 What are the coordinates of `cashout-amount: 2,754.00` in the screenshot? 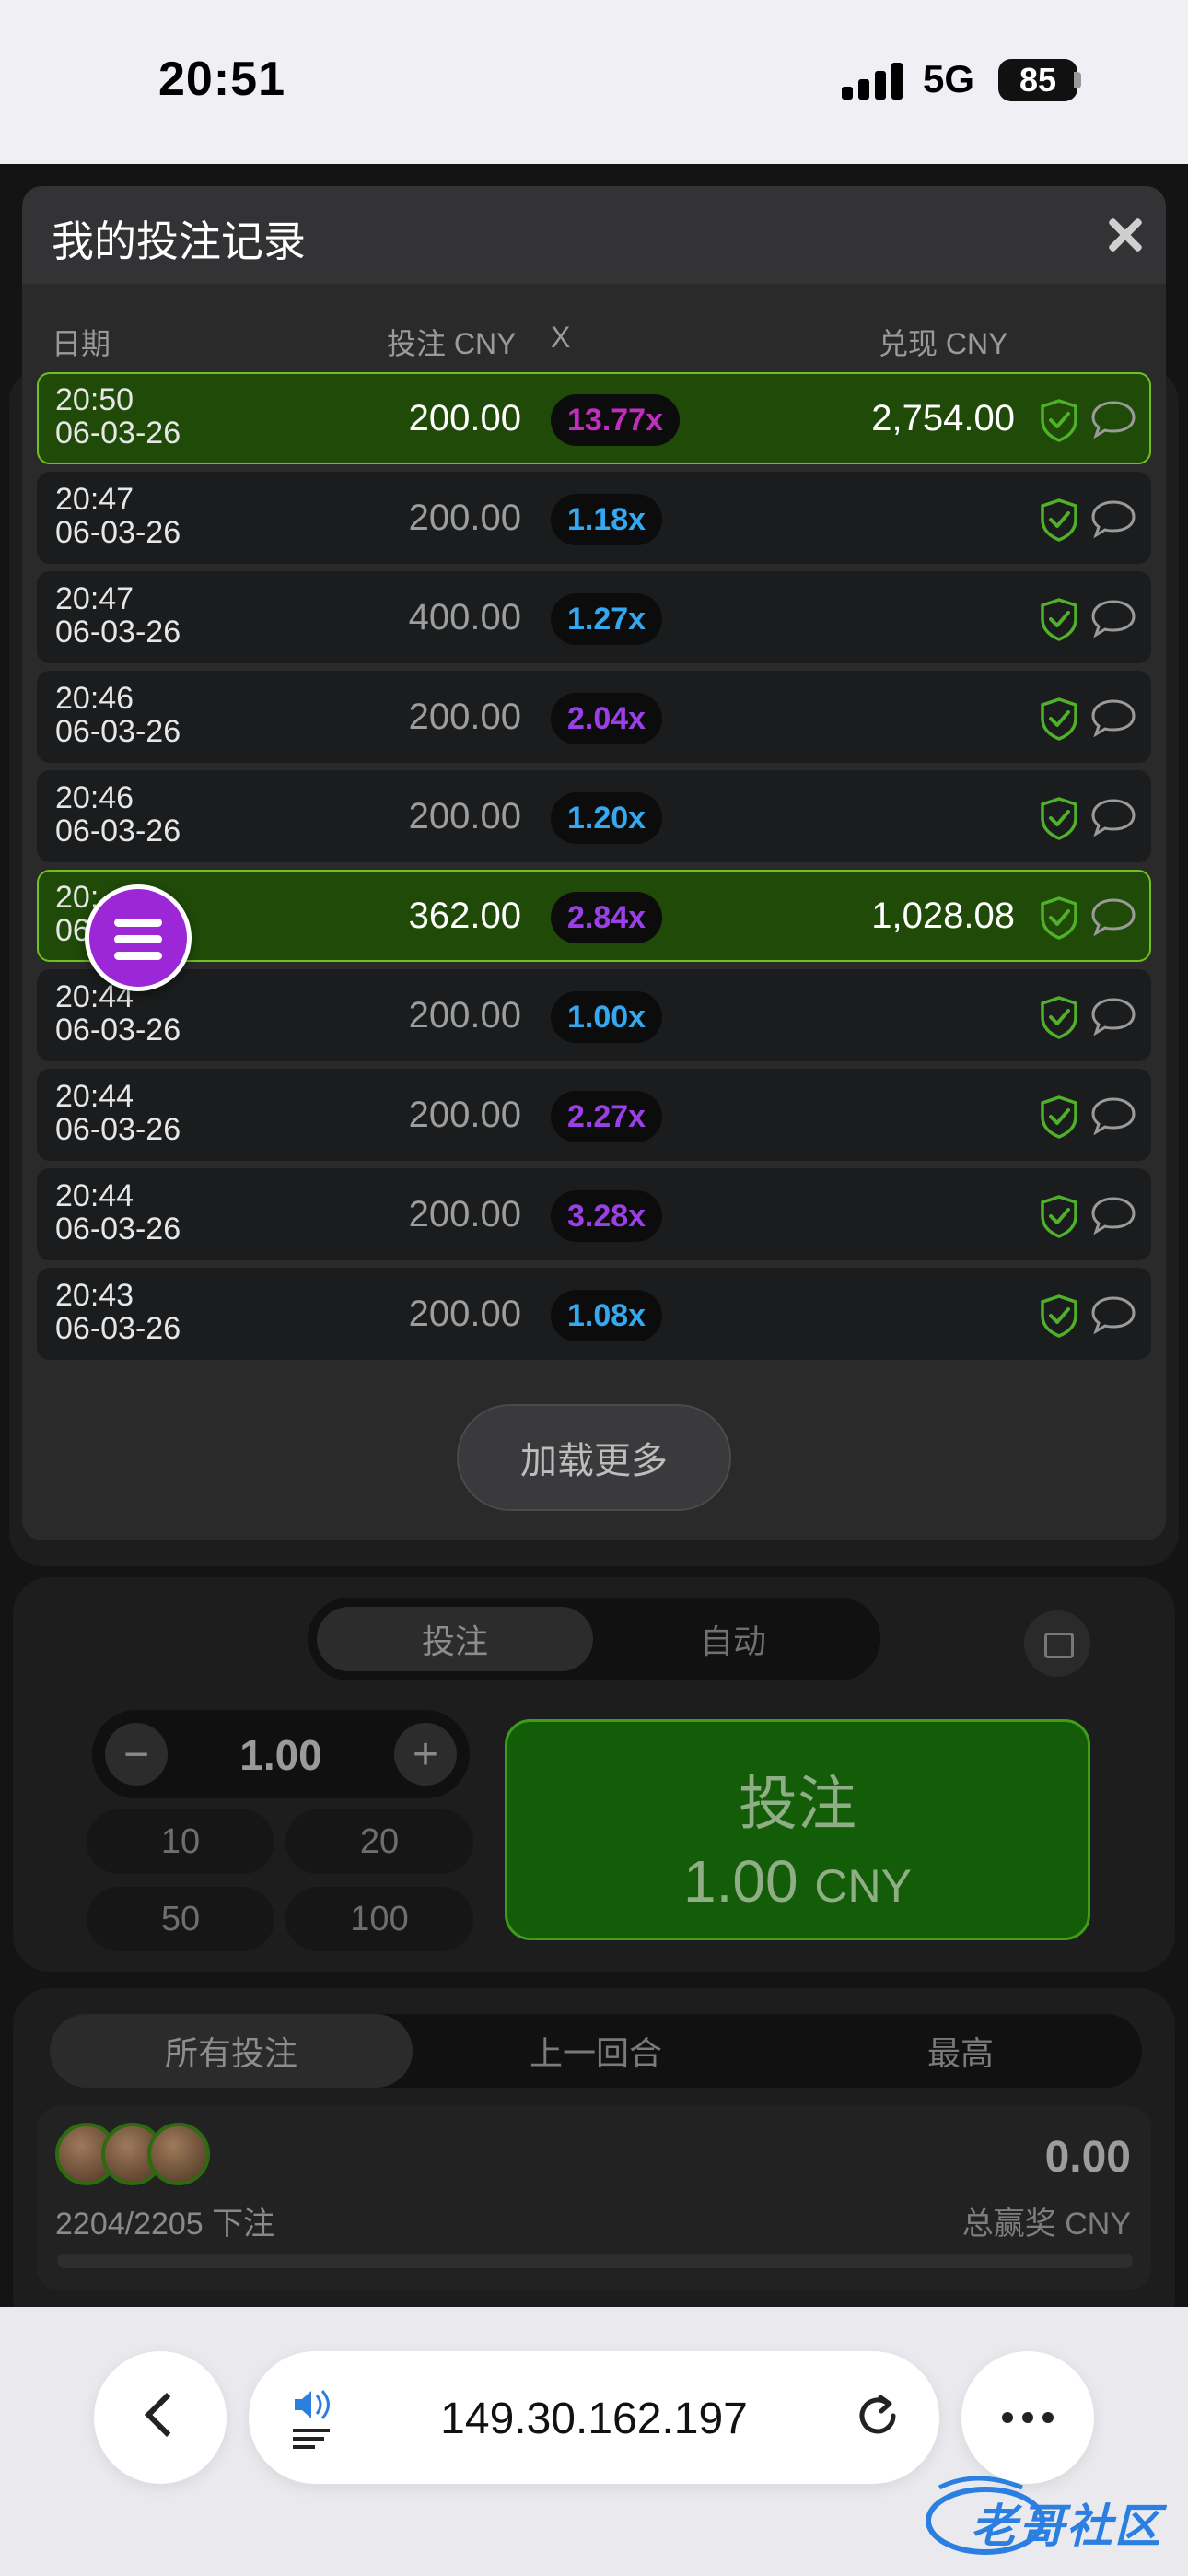 It's located at (943, 418).